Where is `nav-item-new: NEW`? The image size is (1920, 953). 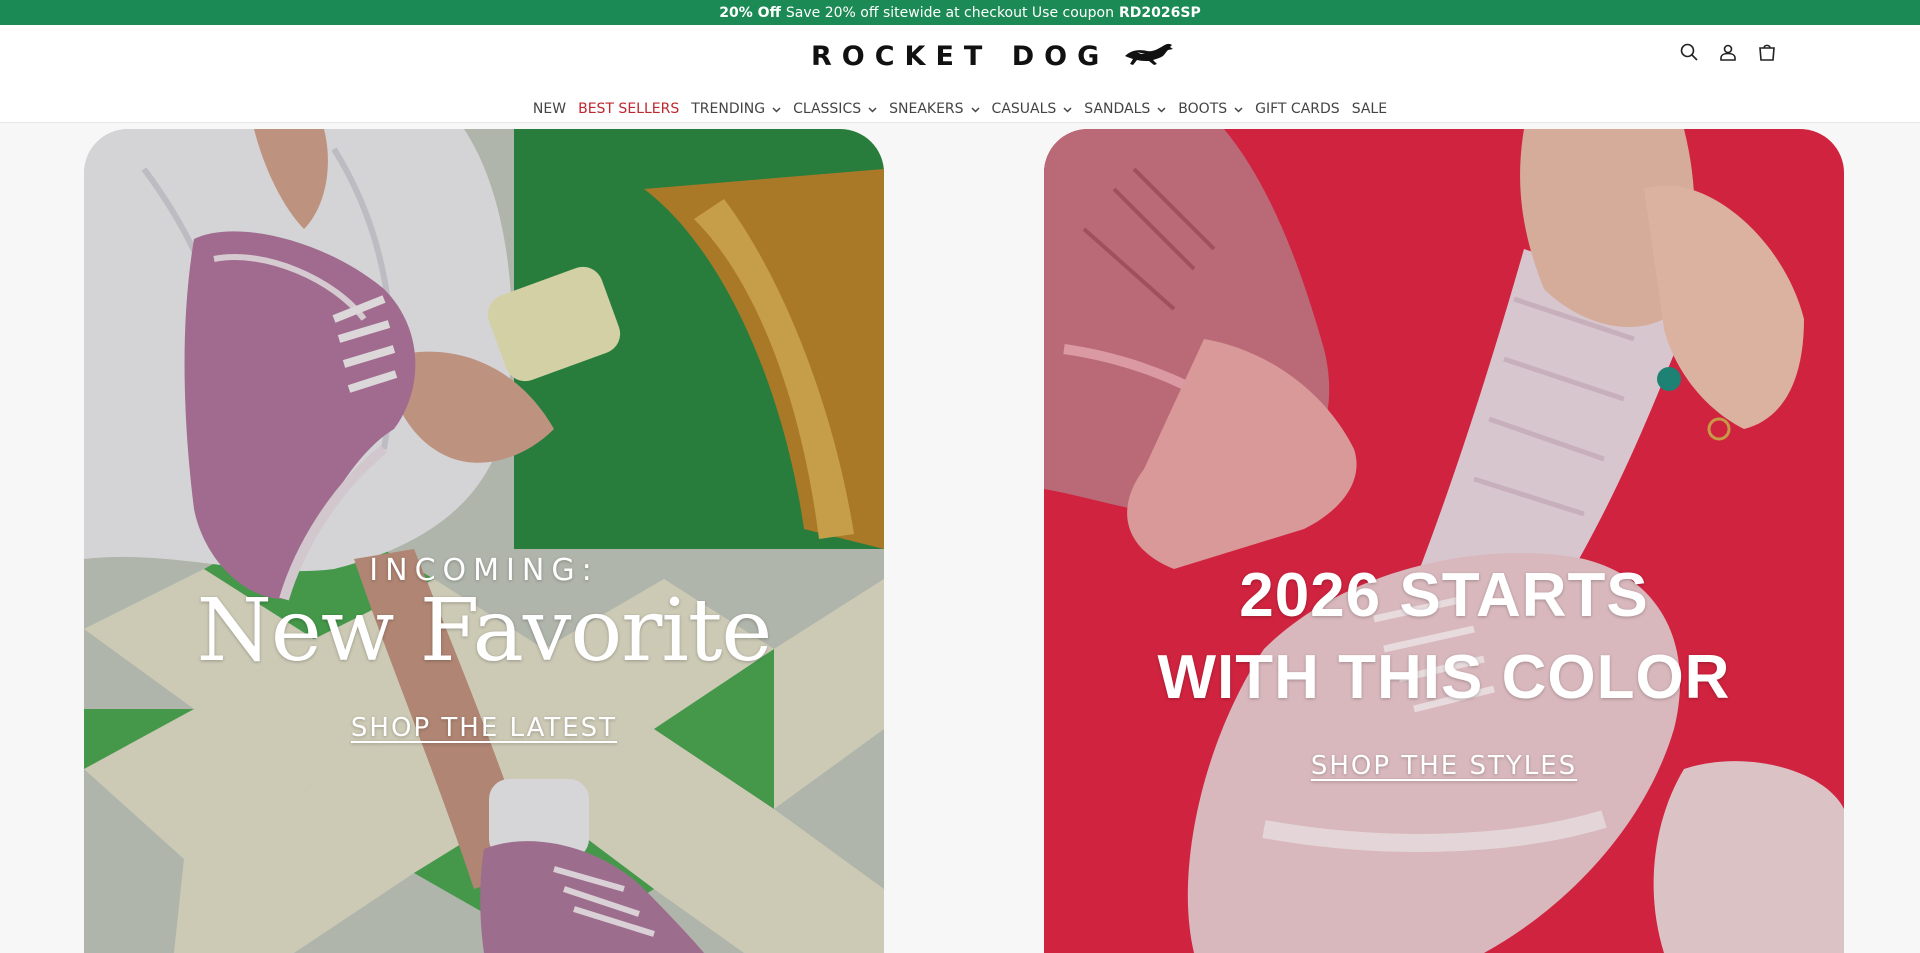
nav-item-new: NEW is located at coordinates (549, 109).